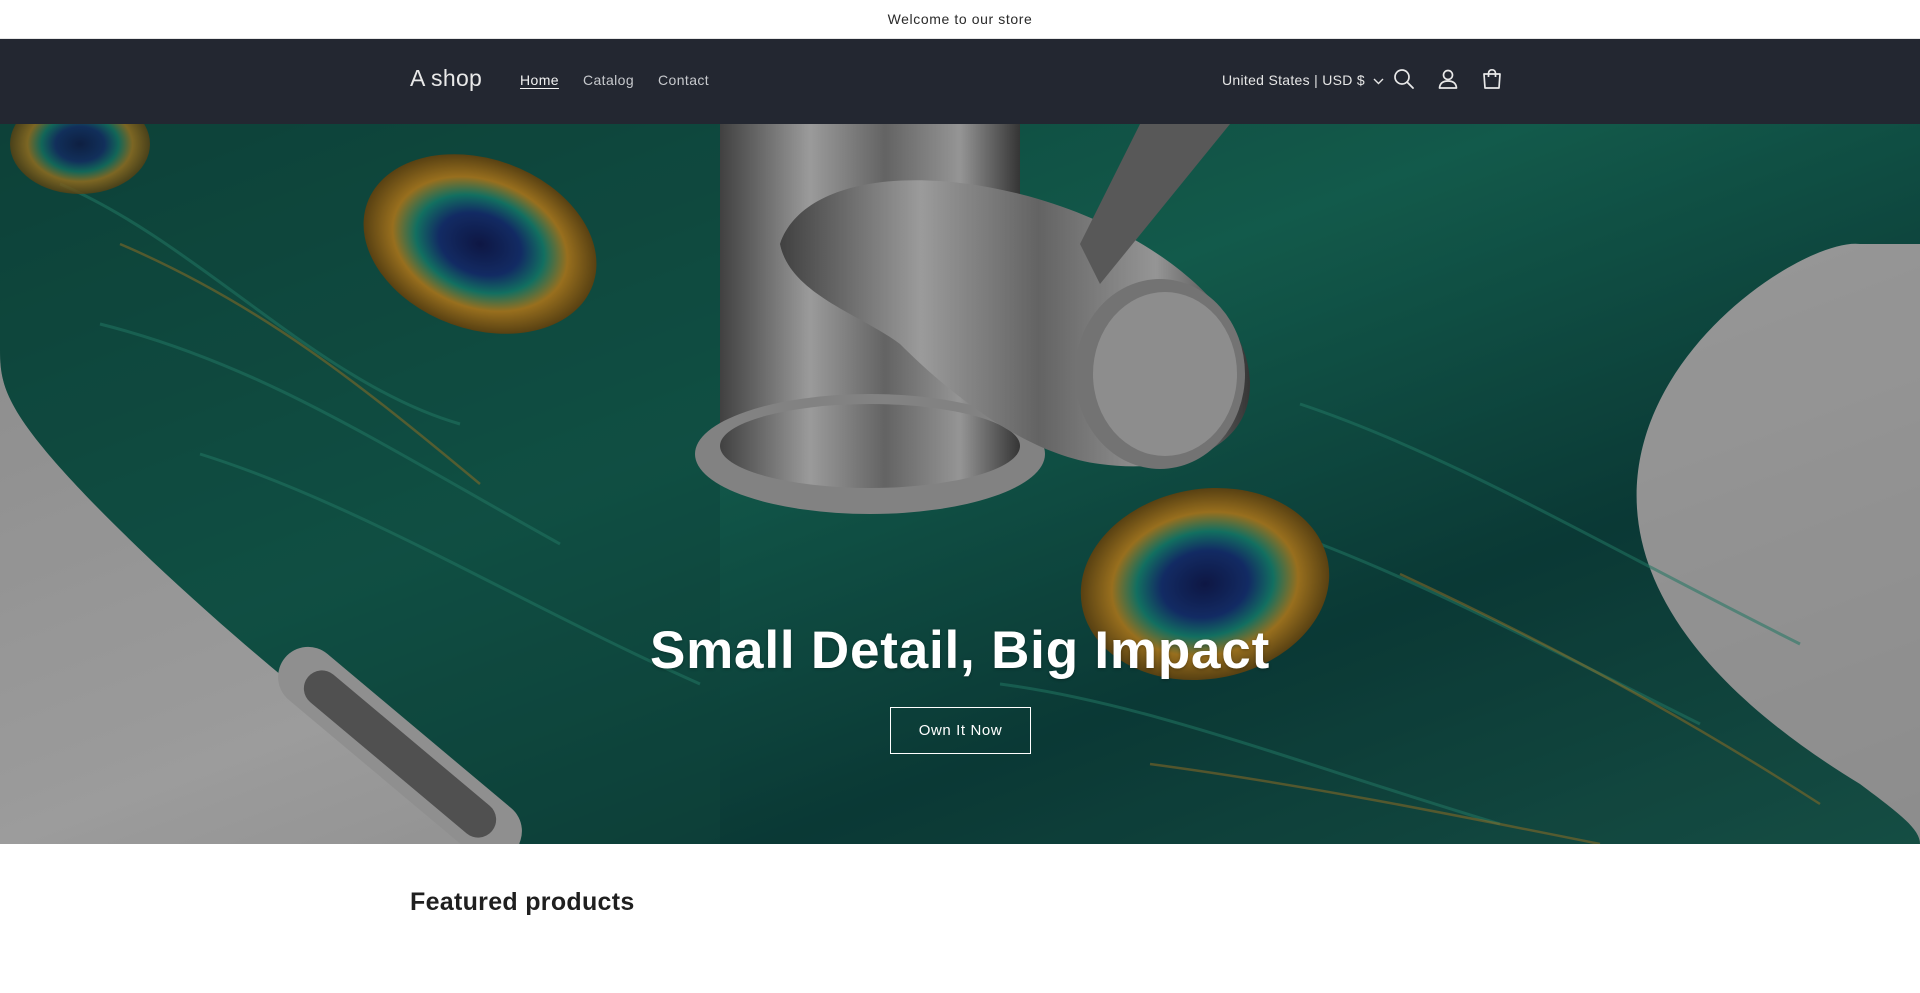 This screenshot has width=1920, height=993. I want to click on account-icon, so click(1448, 81).